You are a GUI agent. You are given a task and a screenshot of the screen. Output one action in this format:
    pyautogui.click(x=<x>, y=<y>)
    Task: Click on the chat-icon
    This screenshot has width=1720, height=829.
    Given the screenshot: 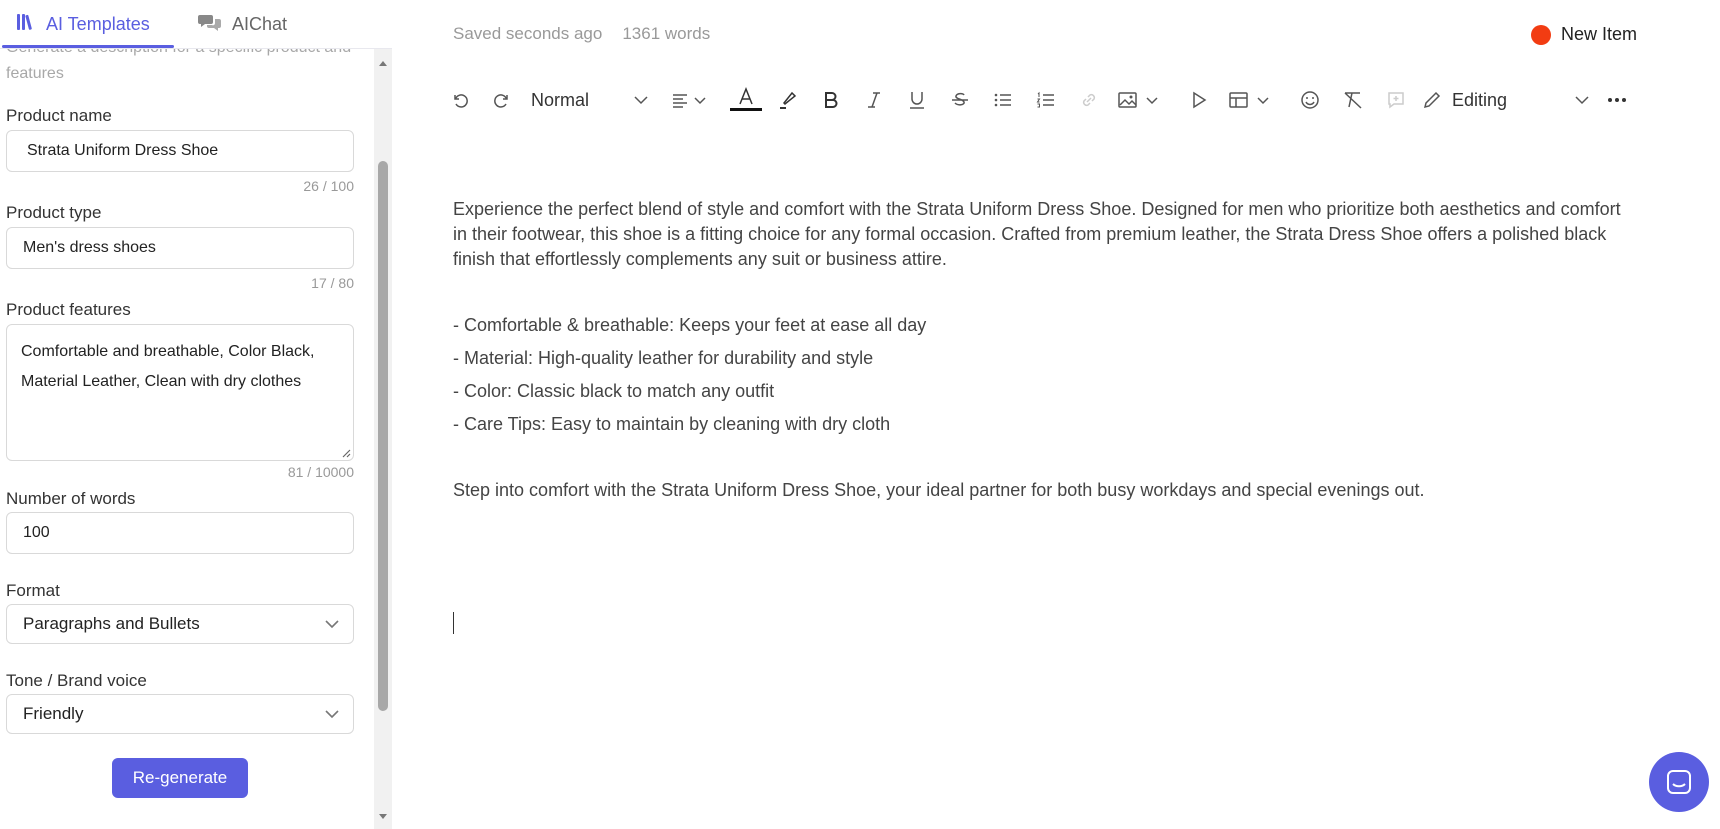 What is the action you would take?
    pyautogui.click(x=1679, y=782)
    